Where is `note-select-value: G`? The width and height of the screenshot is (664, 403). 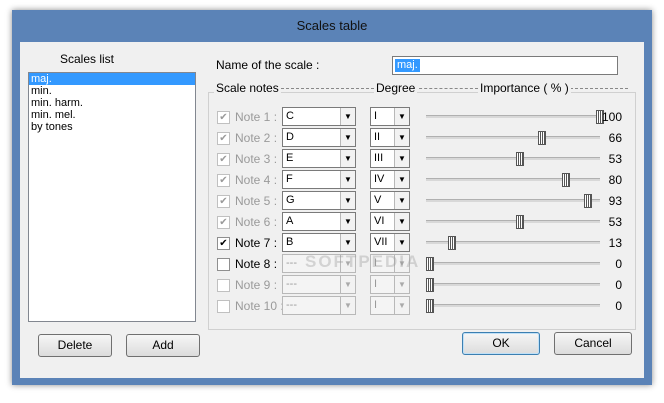 note-select-value: G is located at coordinates (290, 200).